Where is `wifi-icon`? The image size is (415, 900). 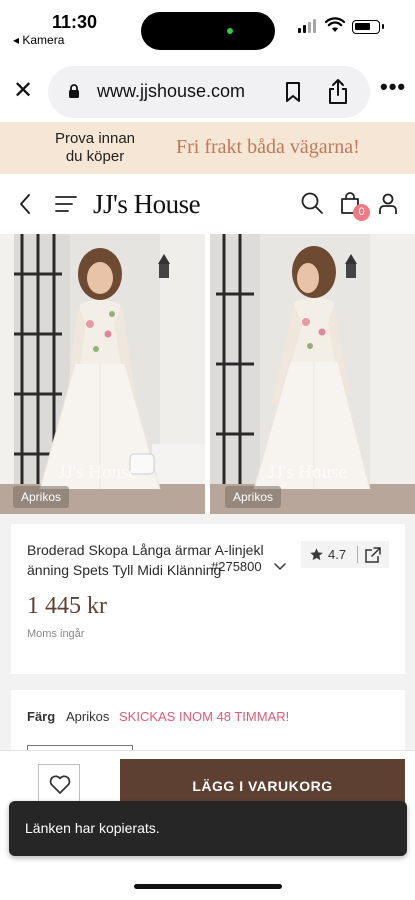
wifi-icon is located at coordinates (335, 24).